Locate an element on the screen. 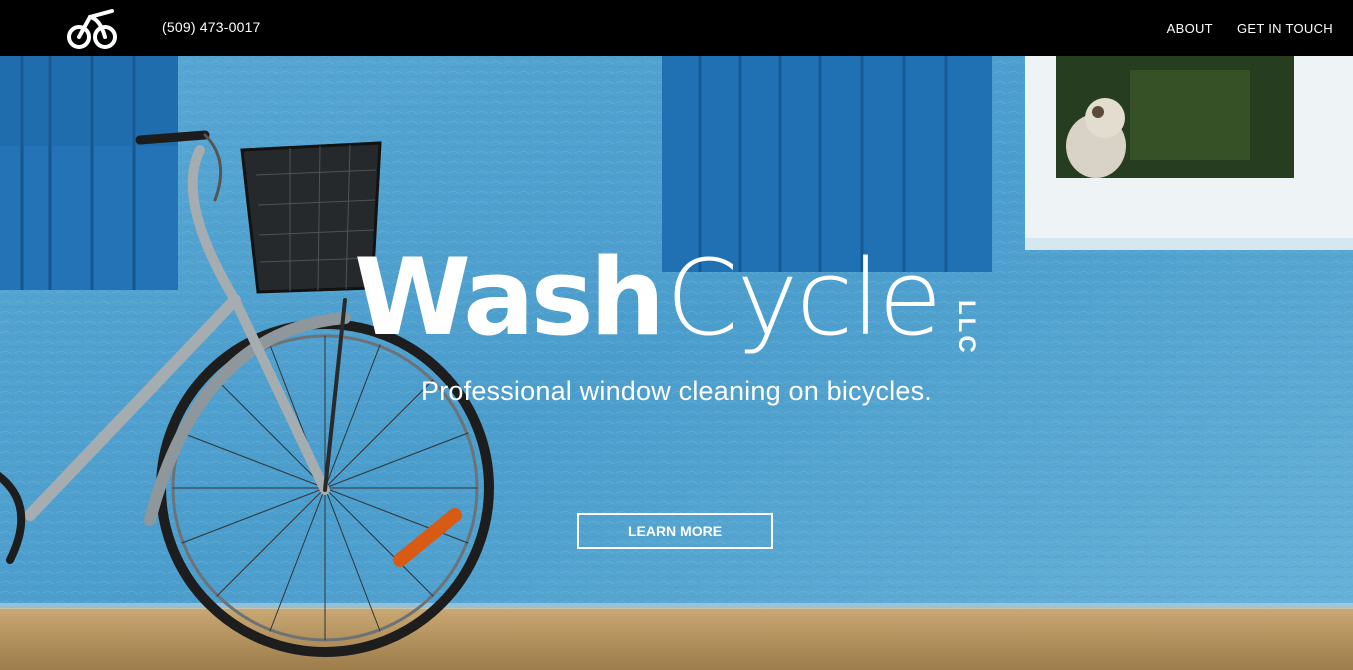  phone-number: (509) 473-0017 is located at coordinates (211, 27).